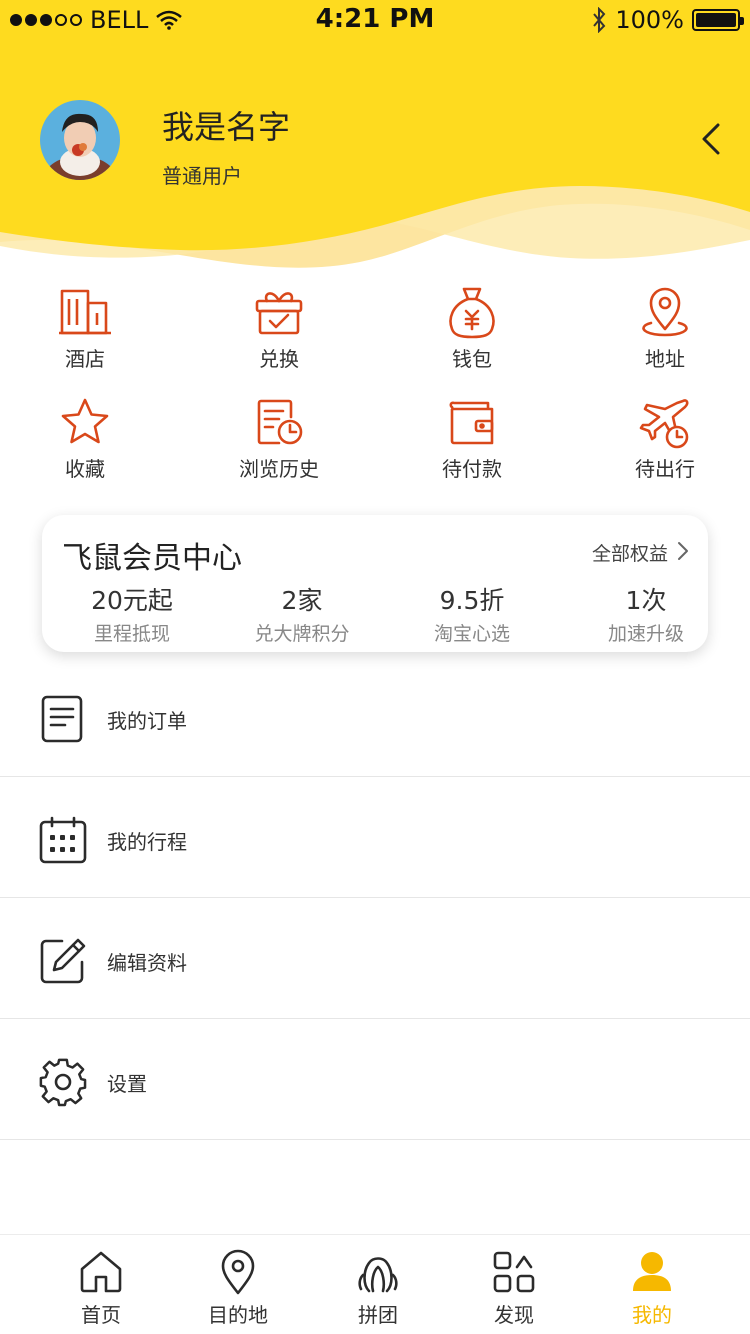 This screenshot has width=750, height=1334. I want to click on star-icon, so click(85, 421).